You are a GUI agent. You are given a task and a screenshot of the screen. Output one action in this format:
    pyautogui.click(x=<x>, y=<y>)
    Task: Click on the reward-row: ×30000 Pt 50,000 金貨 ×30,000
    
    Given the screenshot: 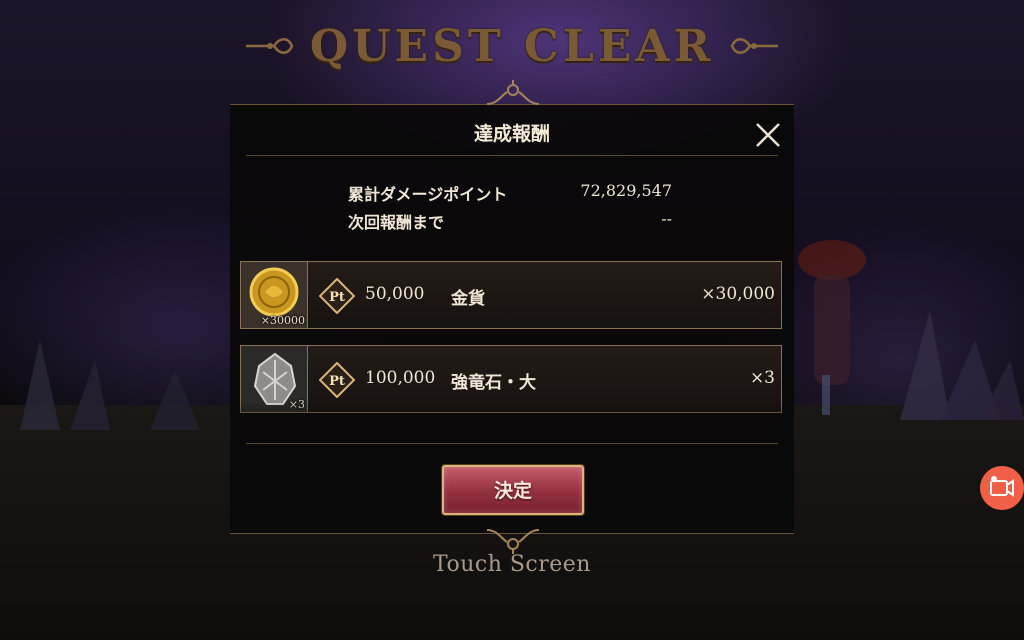 What is the action you would take?
    pyautogui.click(x=511, y=295)
    